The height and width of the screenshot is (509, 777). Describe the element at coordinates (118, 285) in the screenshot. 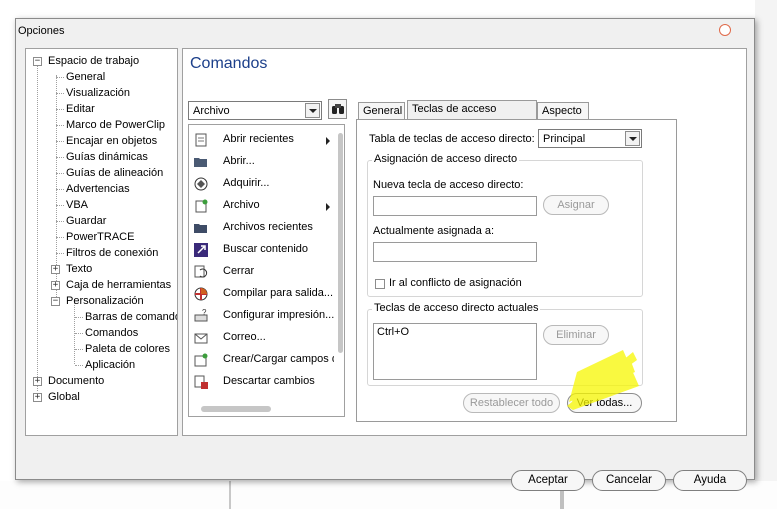

I see `tree-item: Caja de herramientas` at that location.